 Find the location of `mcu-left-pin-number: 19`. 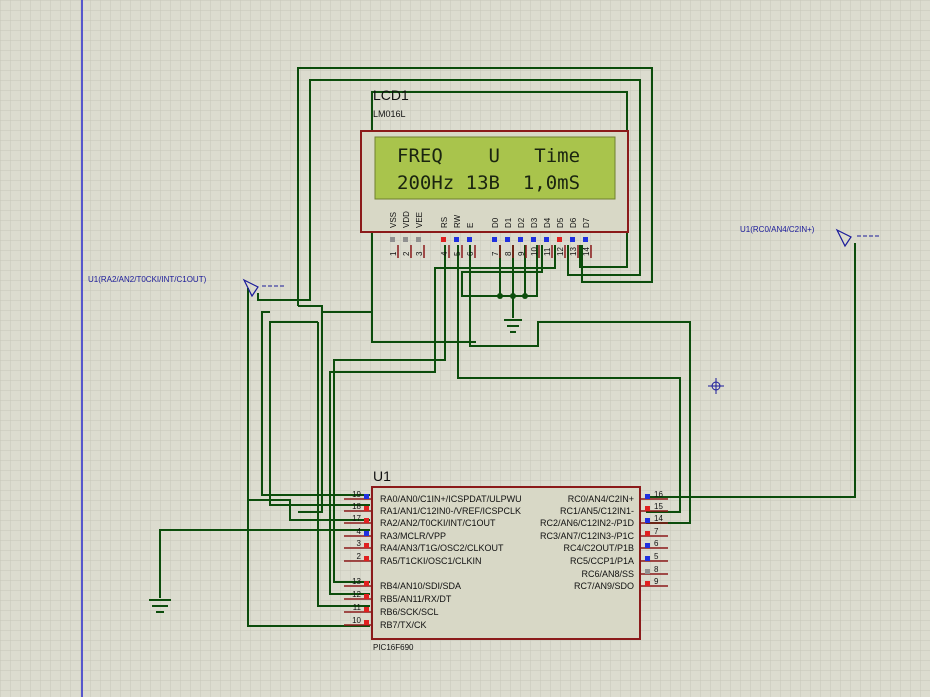

mcu-left-pin-number: 19 is located at coordinates (356, 494).